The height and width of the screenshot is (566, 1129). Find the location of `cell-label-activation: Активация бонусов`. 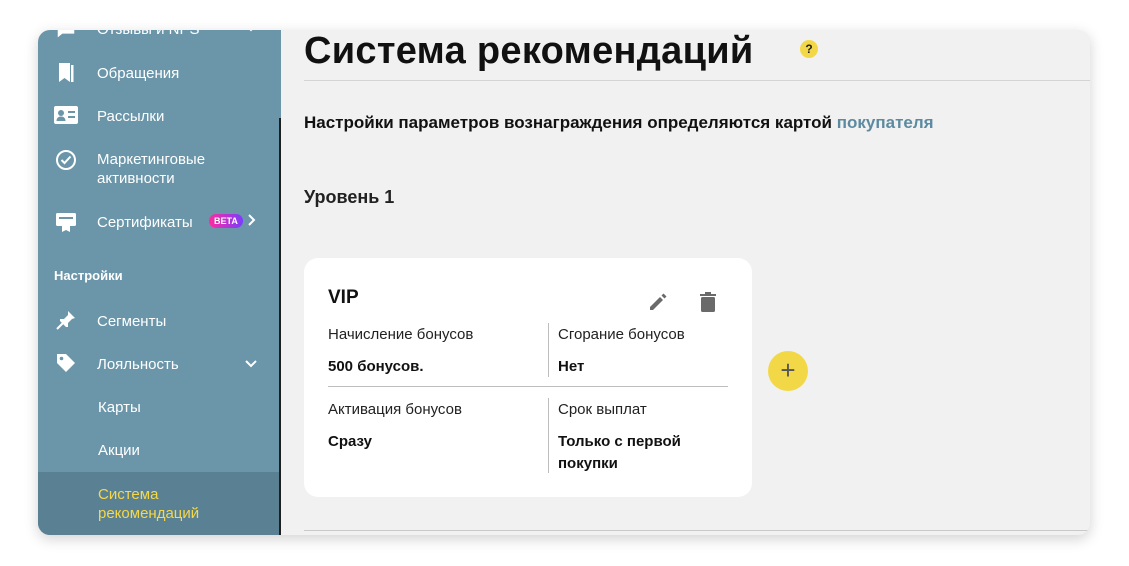

cell-label-activation: Активация бонусов is located at coordinates (395, 409).